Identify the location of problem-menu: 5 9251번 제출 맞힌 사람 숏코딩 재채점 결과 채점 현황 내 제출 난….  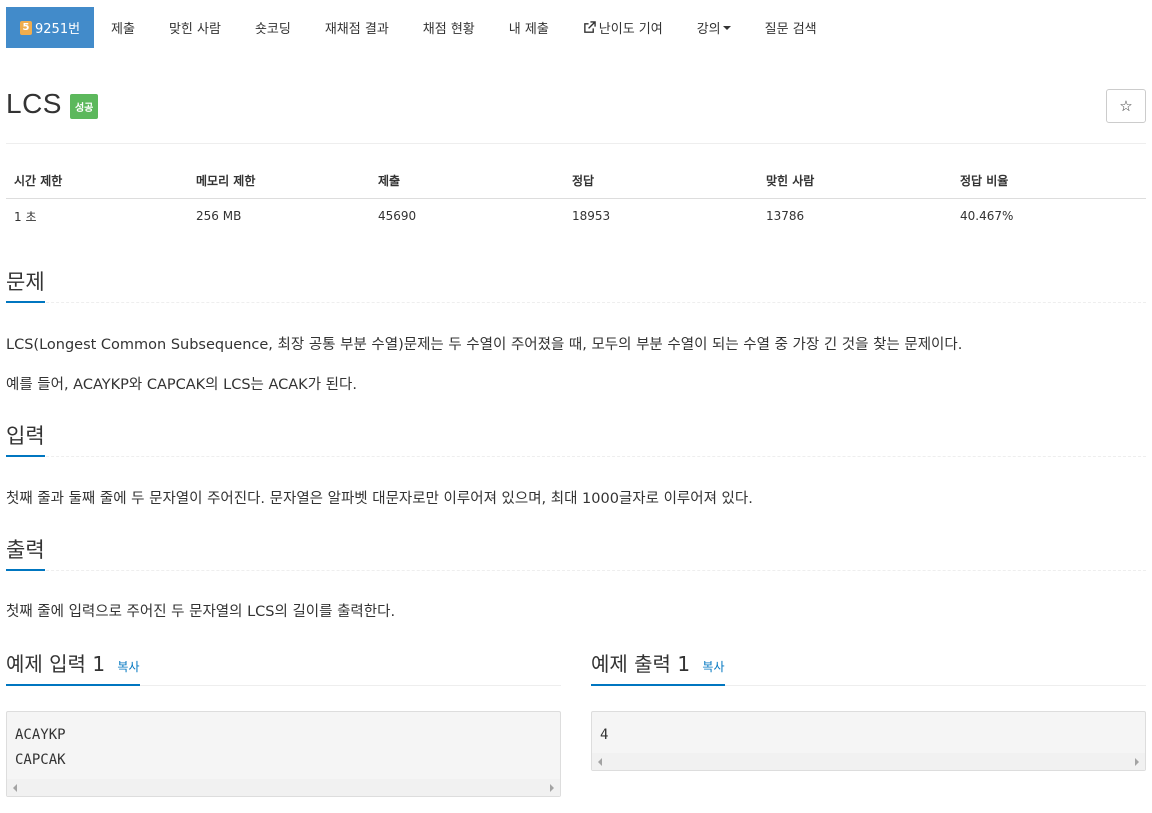
(420, 27).